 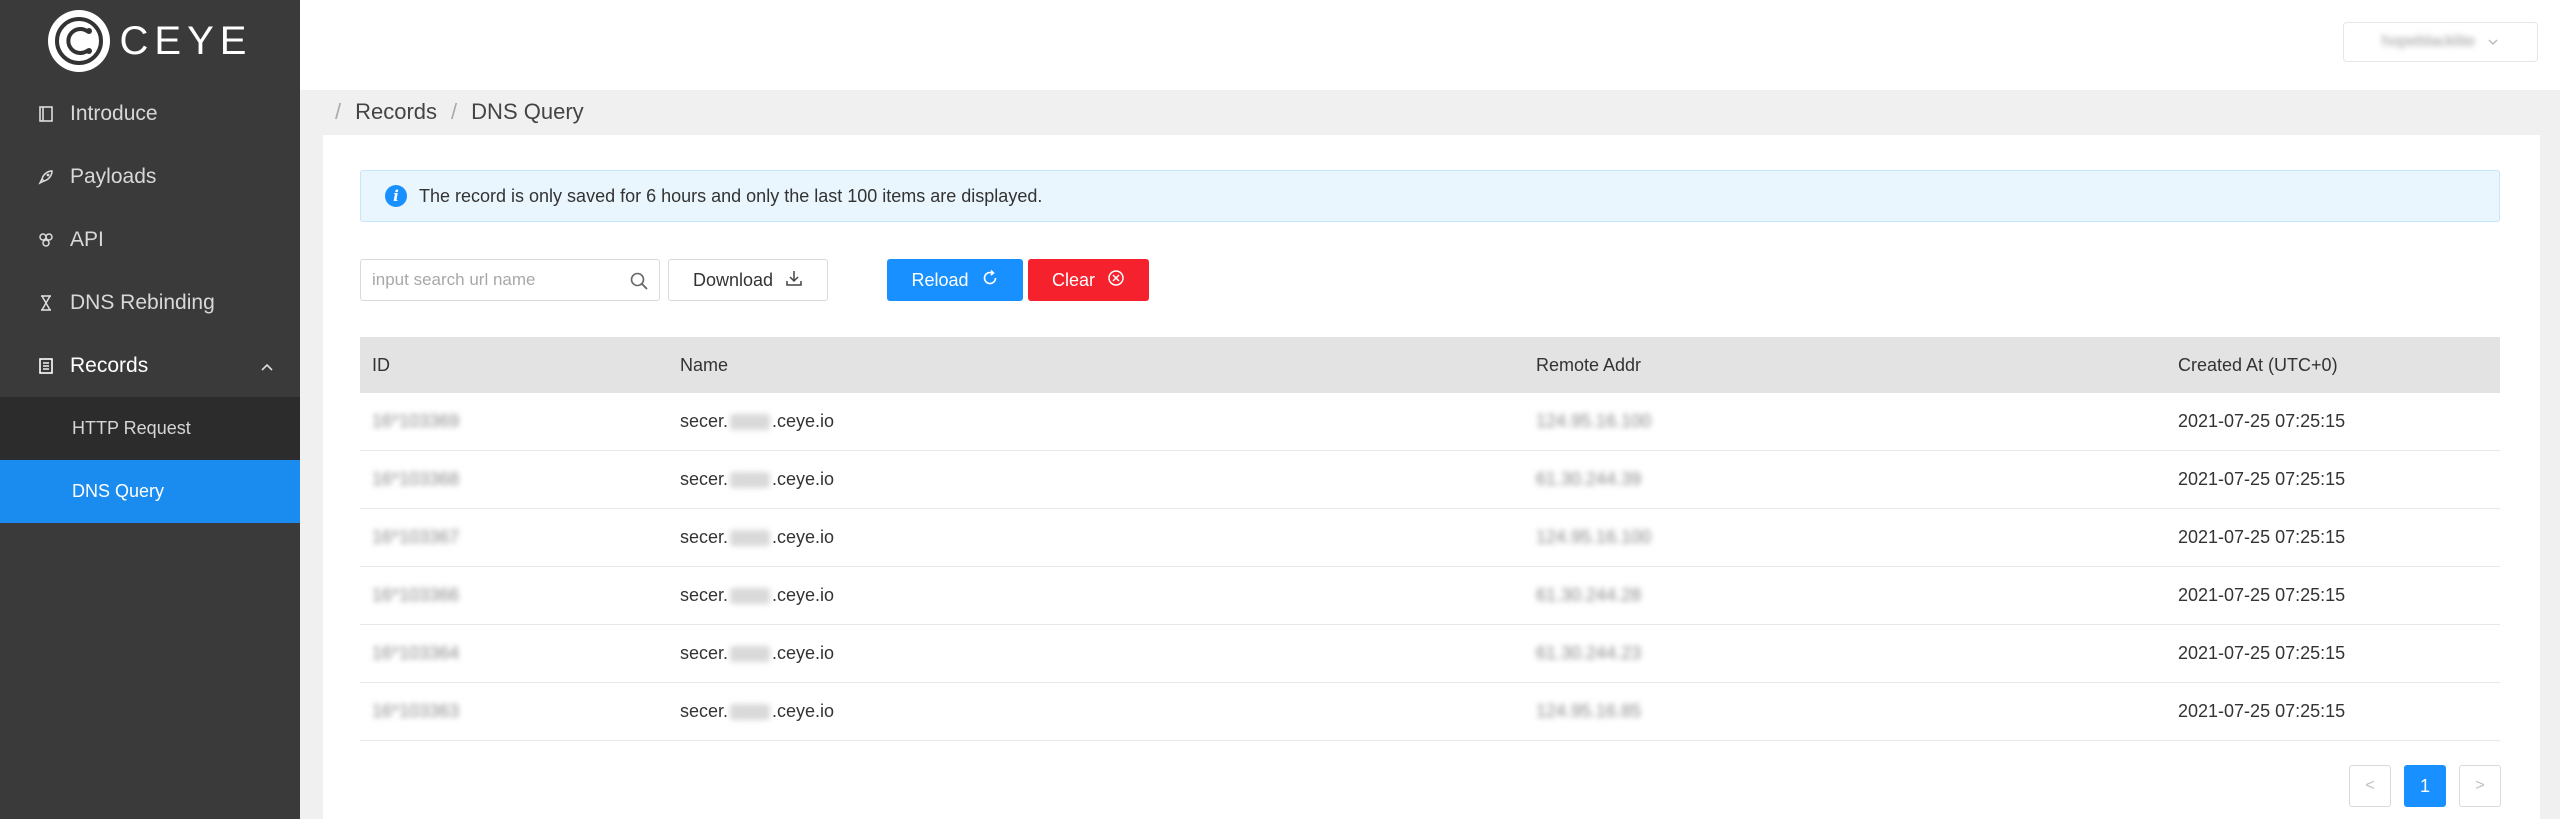 What do you see at coordinates (396, 112) in the screenshot?
I see `breadcrumb-item-records: Records` at bounding box center [396, 112].